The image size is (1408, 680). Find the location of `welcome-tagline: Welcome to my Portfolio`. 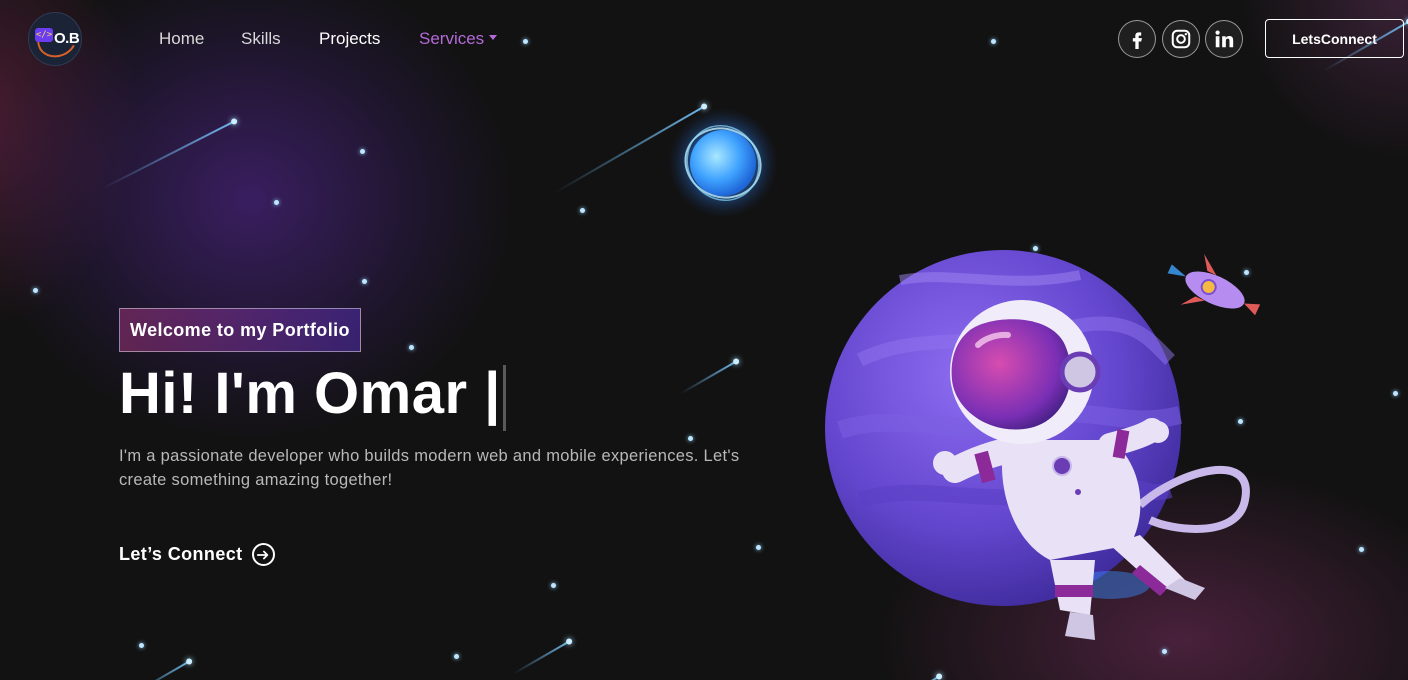

welcome-tagline: Welcome to my Portfolio is located at coordinates (240, 330).